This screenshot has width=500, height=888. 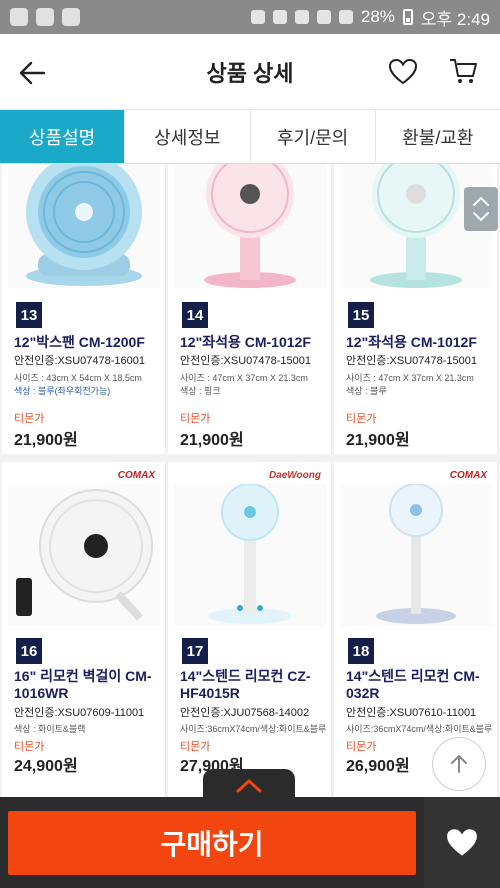 What do you see at coordinates (78, 378) in the screenshot?
I see `product-spec: 사이즈 : 43cm X 54cm X 18.5cm` at bounding box center [78, 378].